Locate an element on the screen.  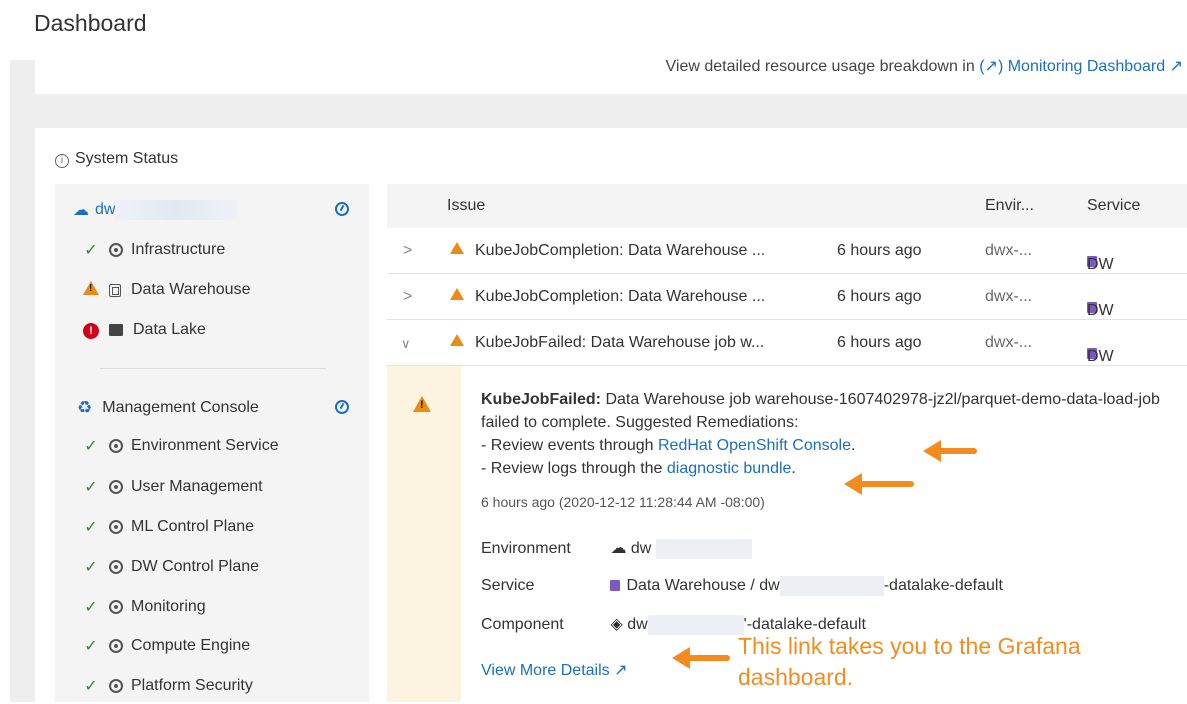
redacted-environment-name is located at coordinates (176, 210).